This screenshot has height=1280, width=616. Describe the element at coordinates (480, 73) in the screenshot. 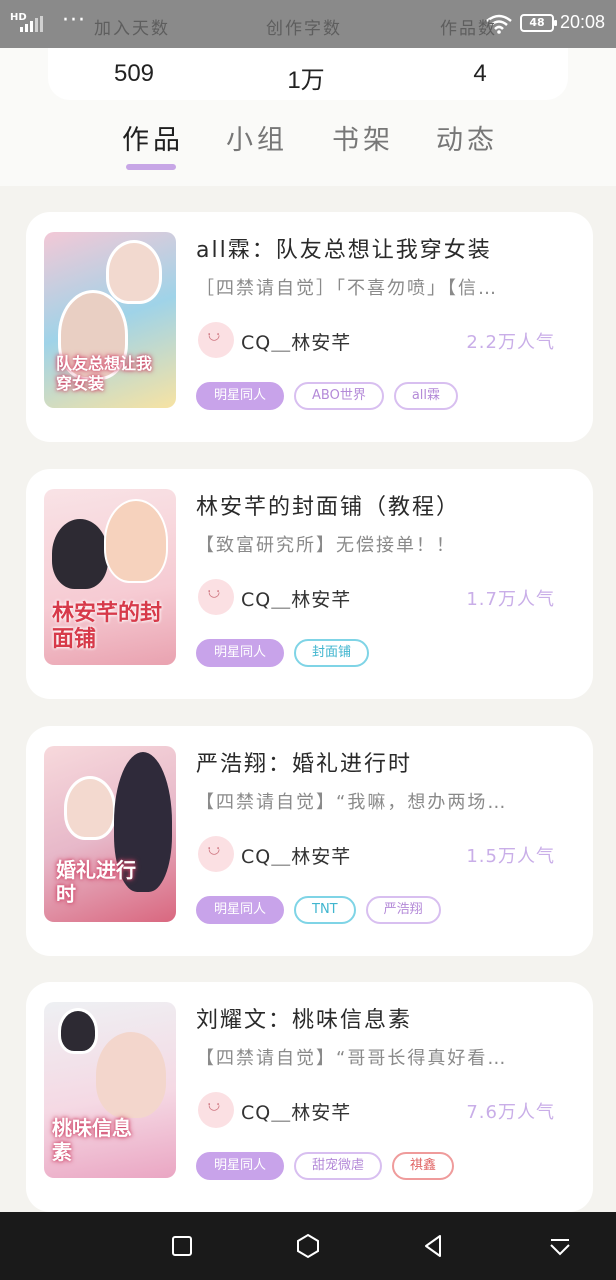

I see `works-count-value: 4` at that location.